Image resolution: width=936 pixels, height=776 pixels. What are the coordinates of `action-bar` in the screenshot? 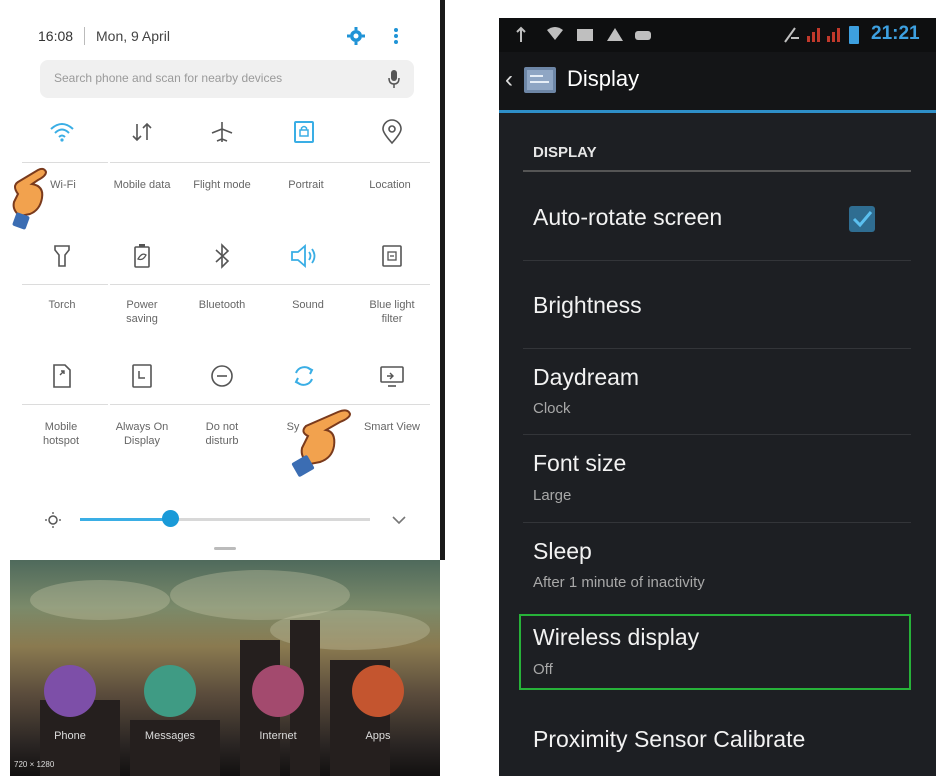 It's located at (717, 81).